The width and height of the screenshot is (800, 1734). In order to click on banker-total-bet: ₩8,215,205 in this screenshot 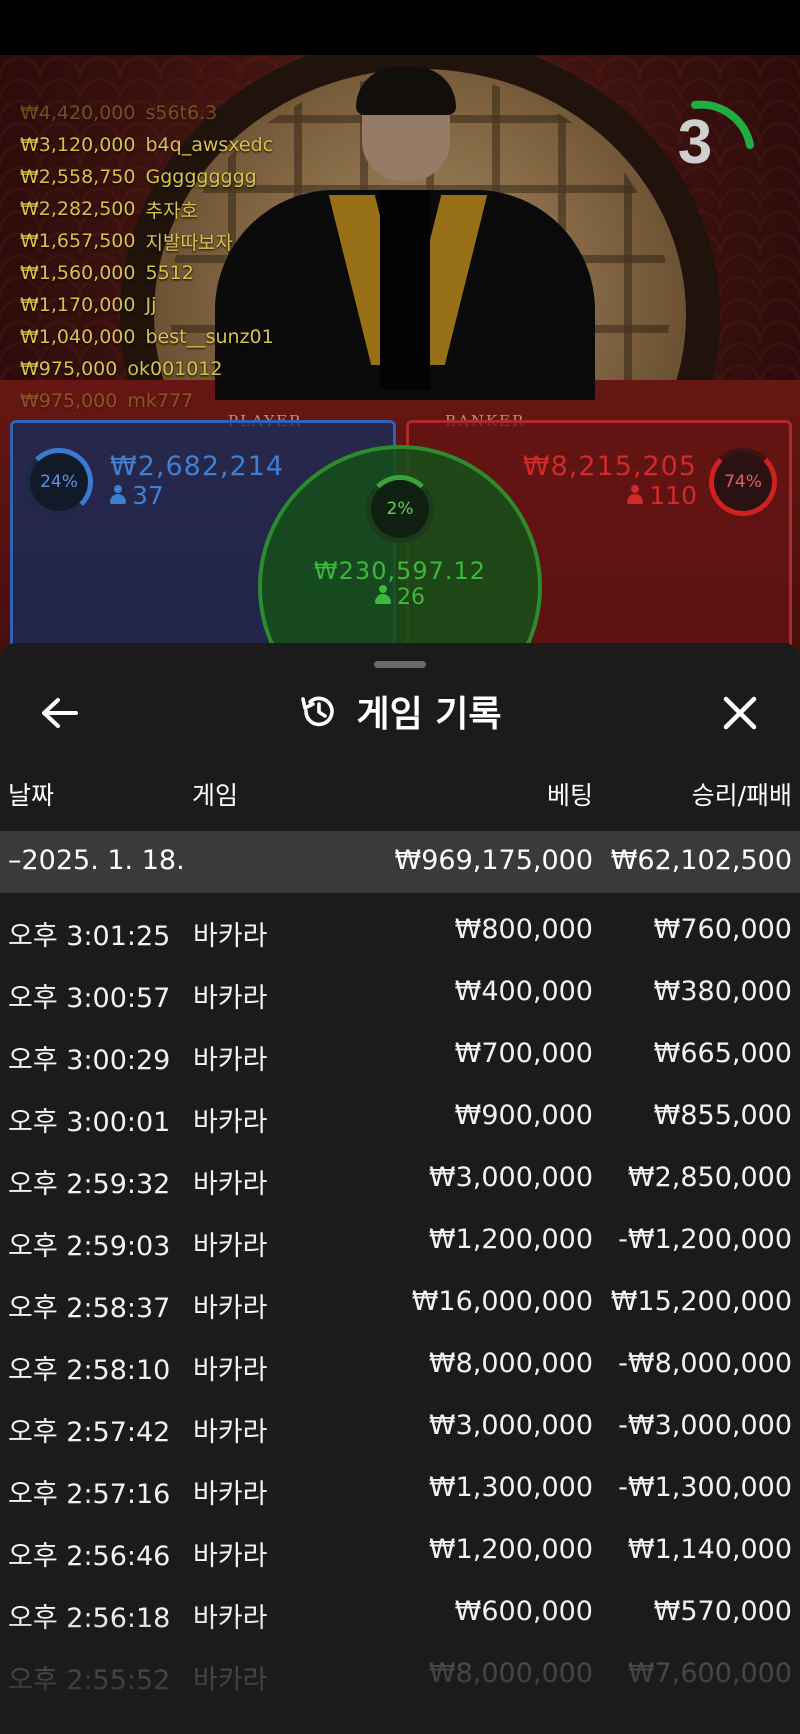, I will do `click(609, 466)`.